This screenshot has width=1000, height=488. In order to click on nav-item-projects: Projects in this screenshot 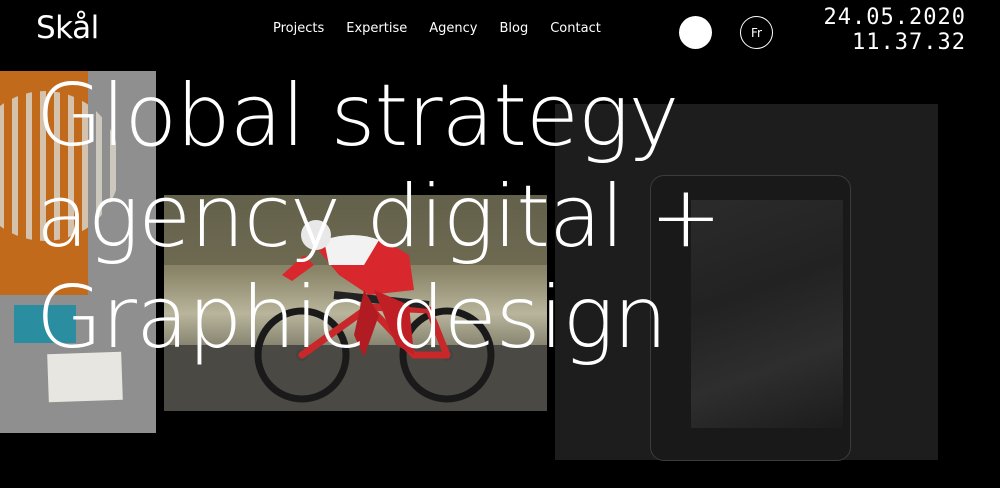, I will do `click(298, 28)`.